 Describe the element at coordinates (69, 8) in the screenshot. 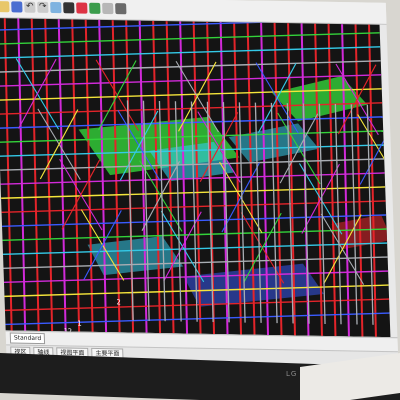

I see `select-icon` at that location.